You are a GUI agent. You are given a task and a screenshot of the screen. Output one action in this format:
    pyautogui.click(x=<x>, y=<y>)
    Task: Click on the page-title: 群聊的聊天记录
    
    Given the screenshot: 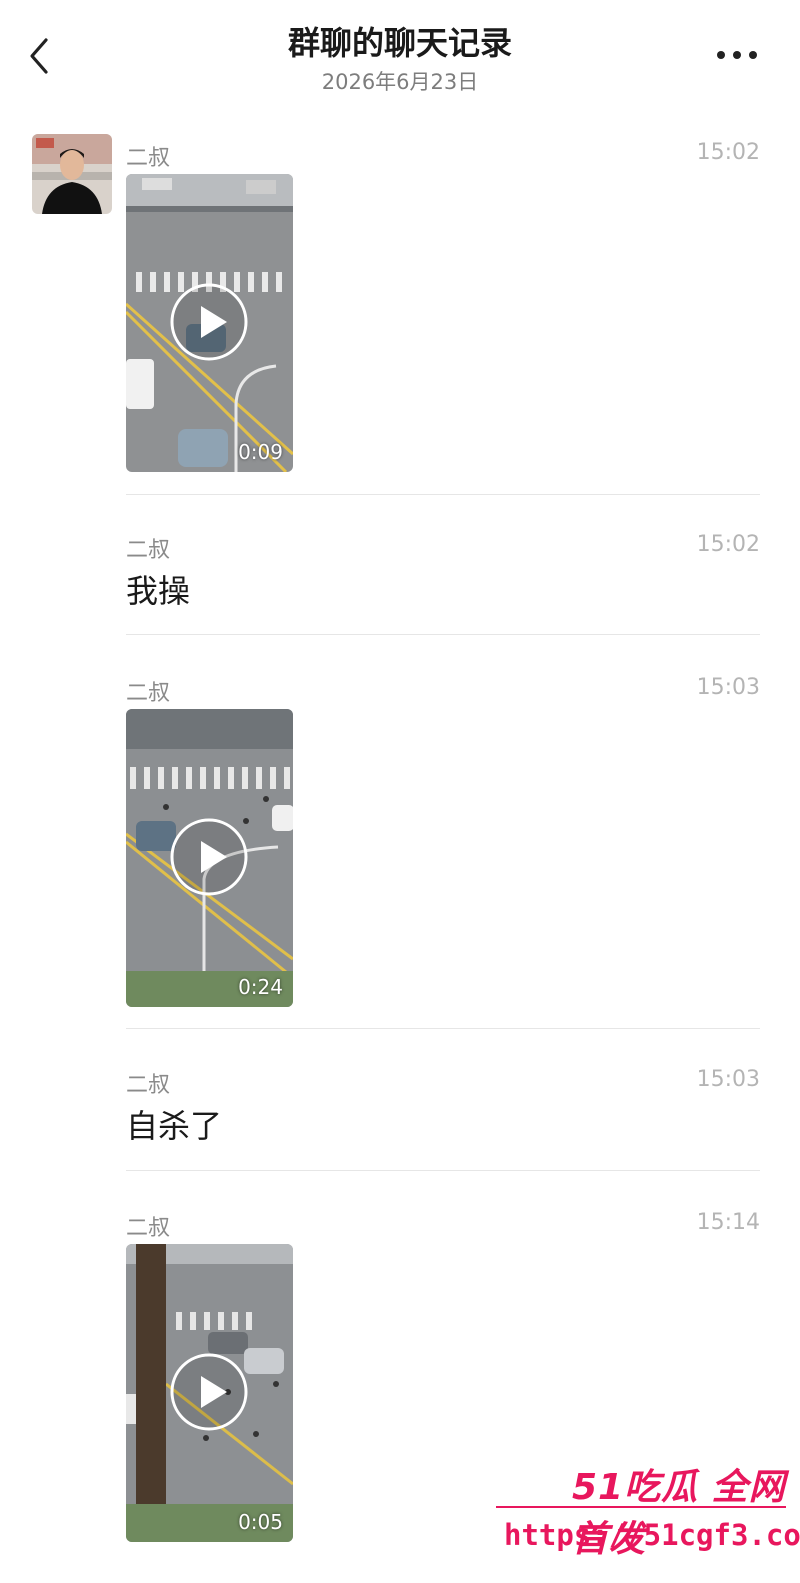 What is the action you would take?
    pyautogui.click(x=399, y=43)
    